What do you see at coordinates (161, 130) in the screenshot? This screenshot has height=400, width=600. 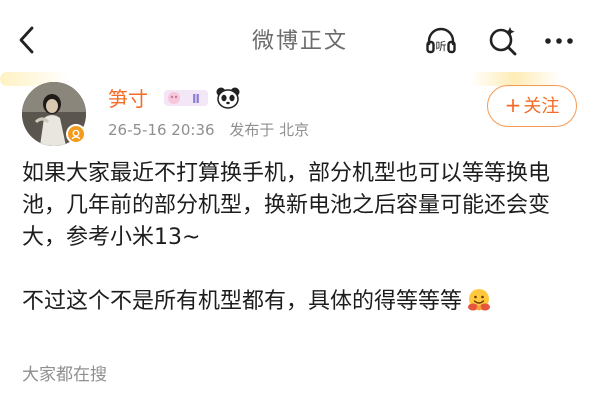 I see `post-time: 26-5-16 20:36` at bounding box center [161, 130].